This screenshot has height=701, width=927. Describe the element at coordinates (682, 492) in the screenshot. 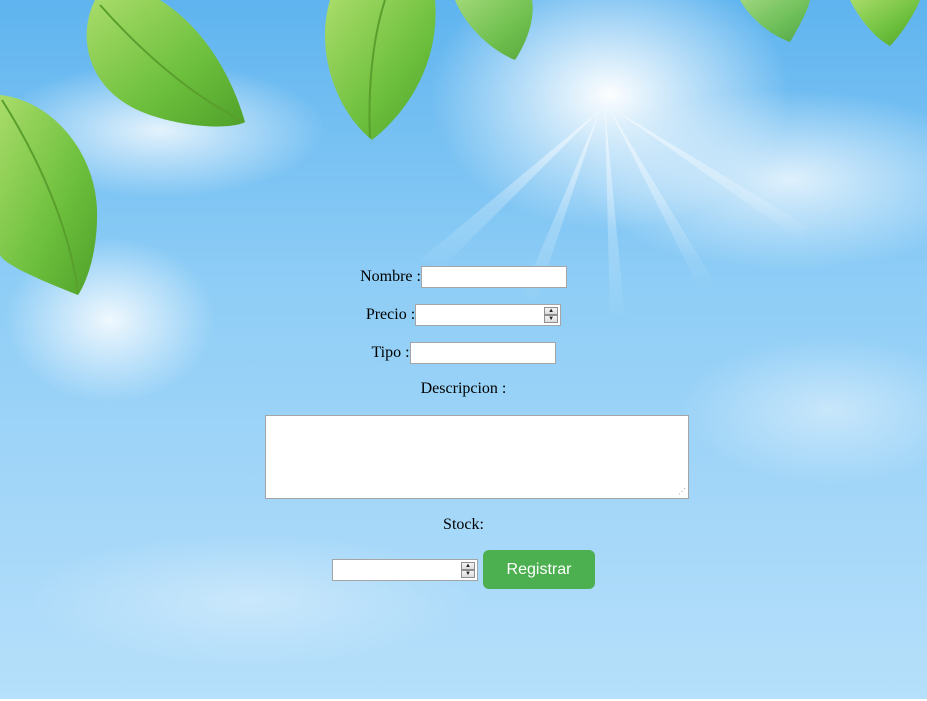

I see `resize-grip-icon: ⋰` at that location.